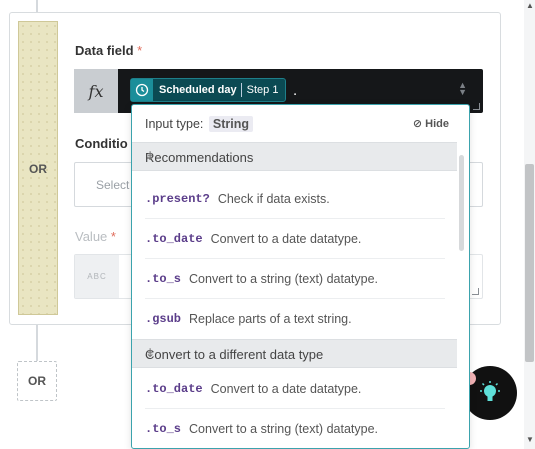  I want to click on lightbulb-icon, so click(490, 391).